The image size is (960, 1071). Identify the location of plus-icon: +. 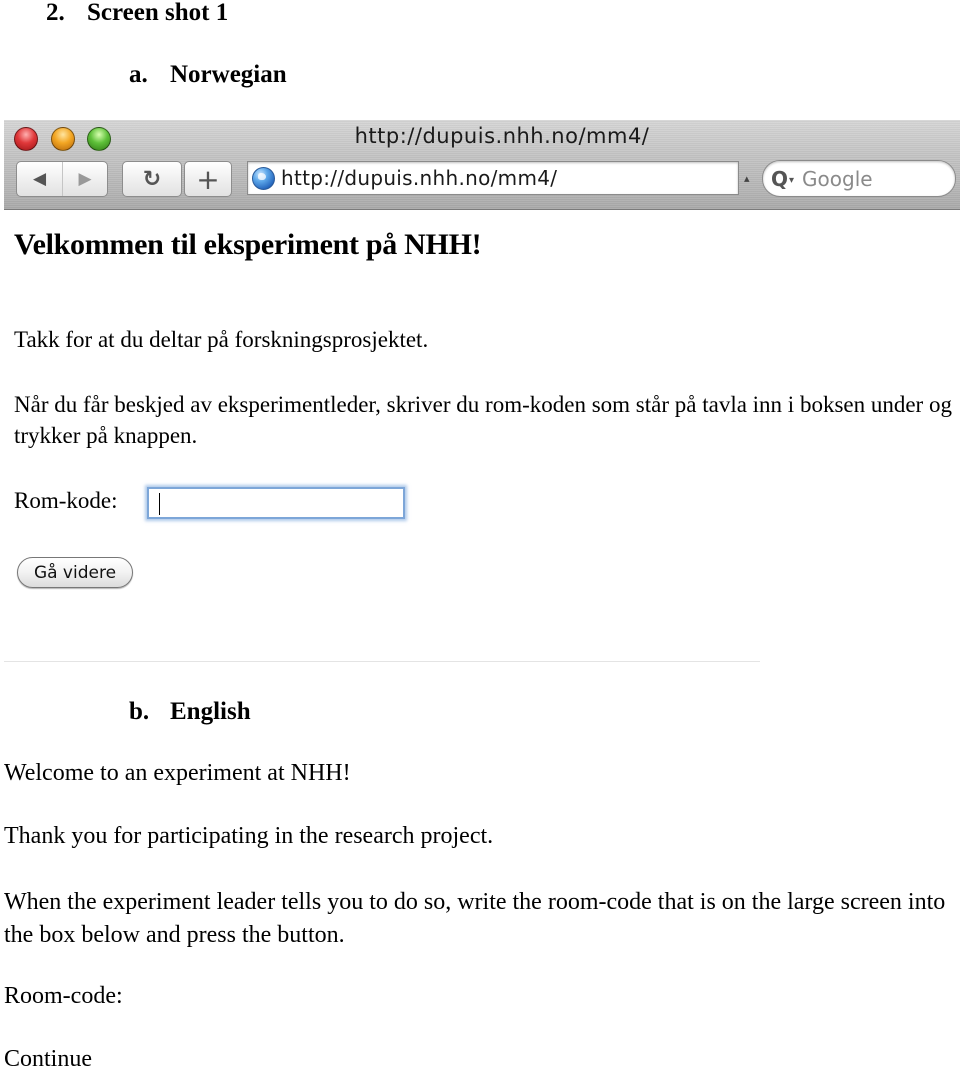
(208, 179).